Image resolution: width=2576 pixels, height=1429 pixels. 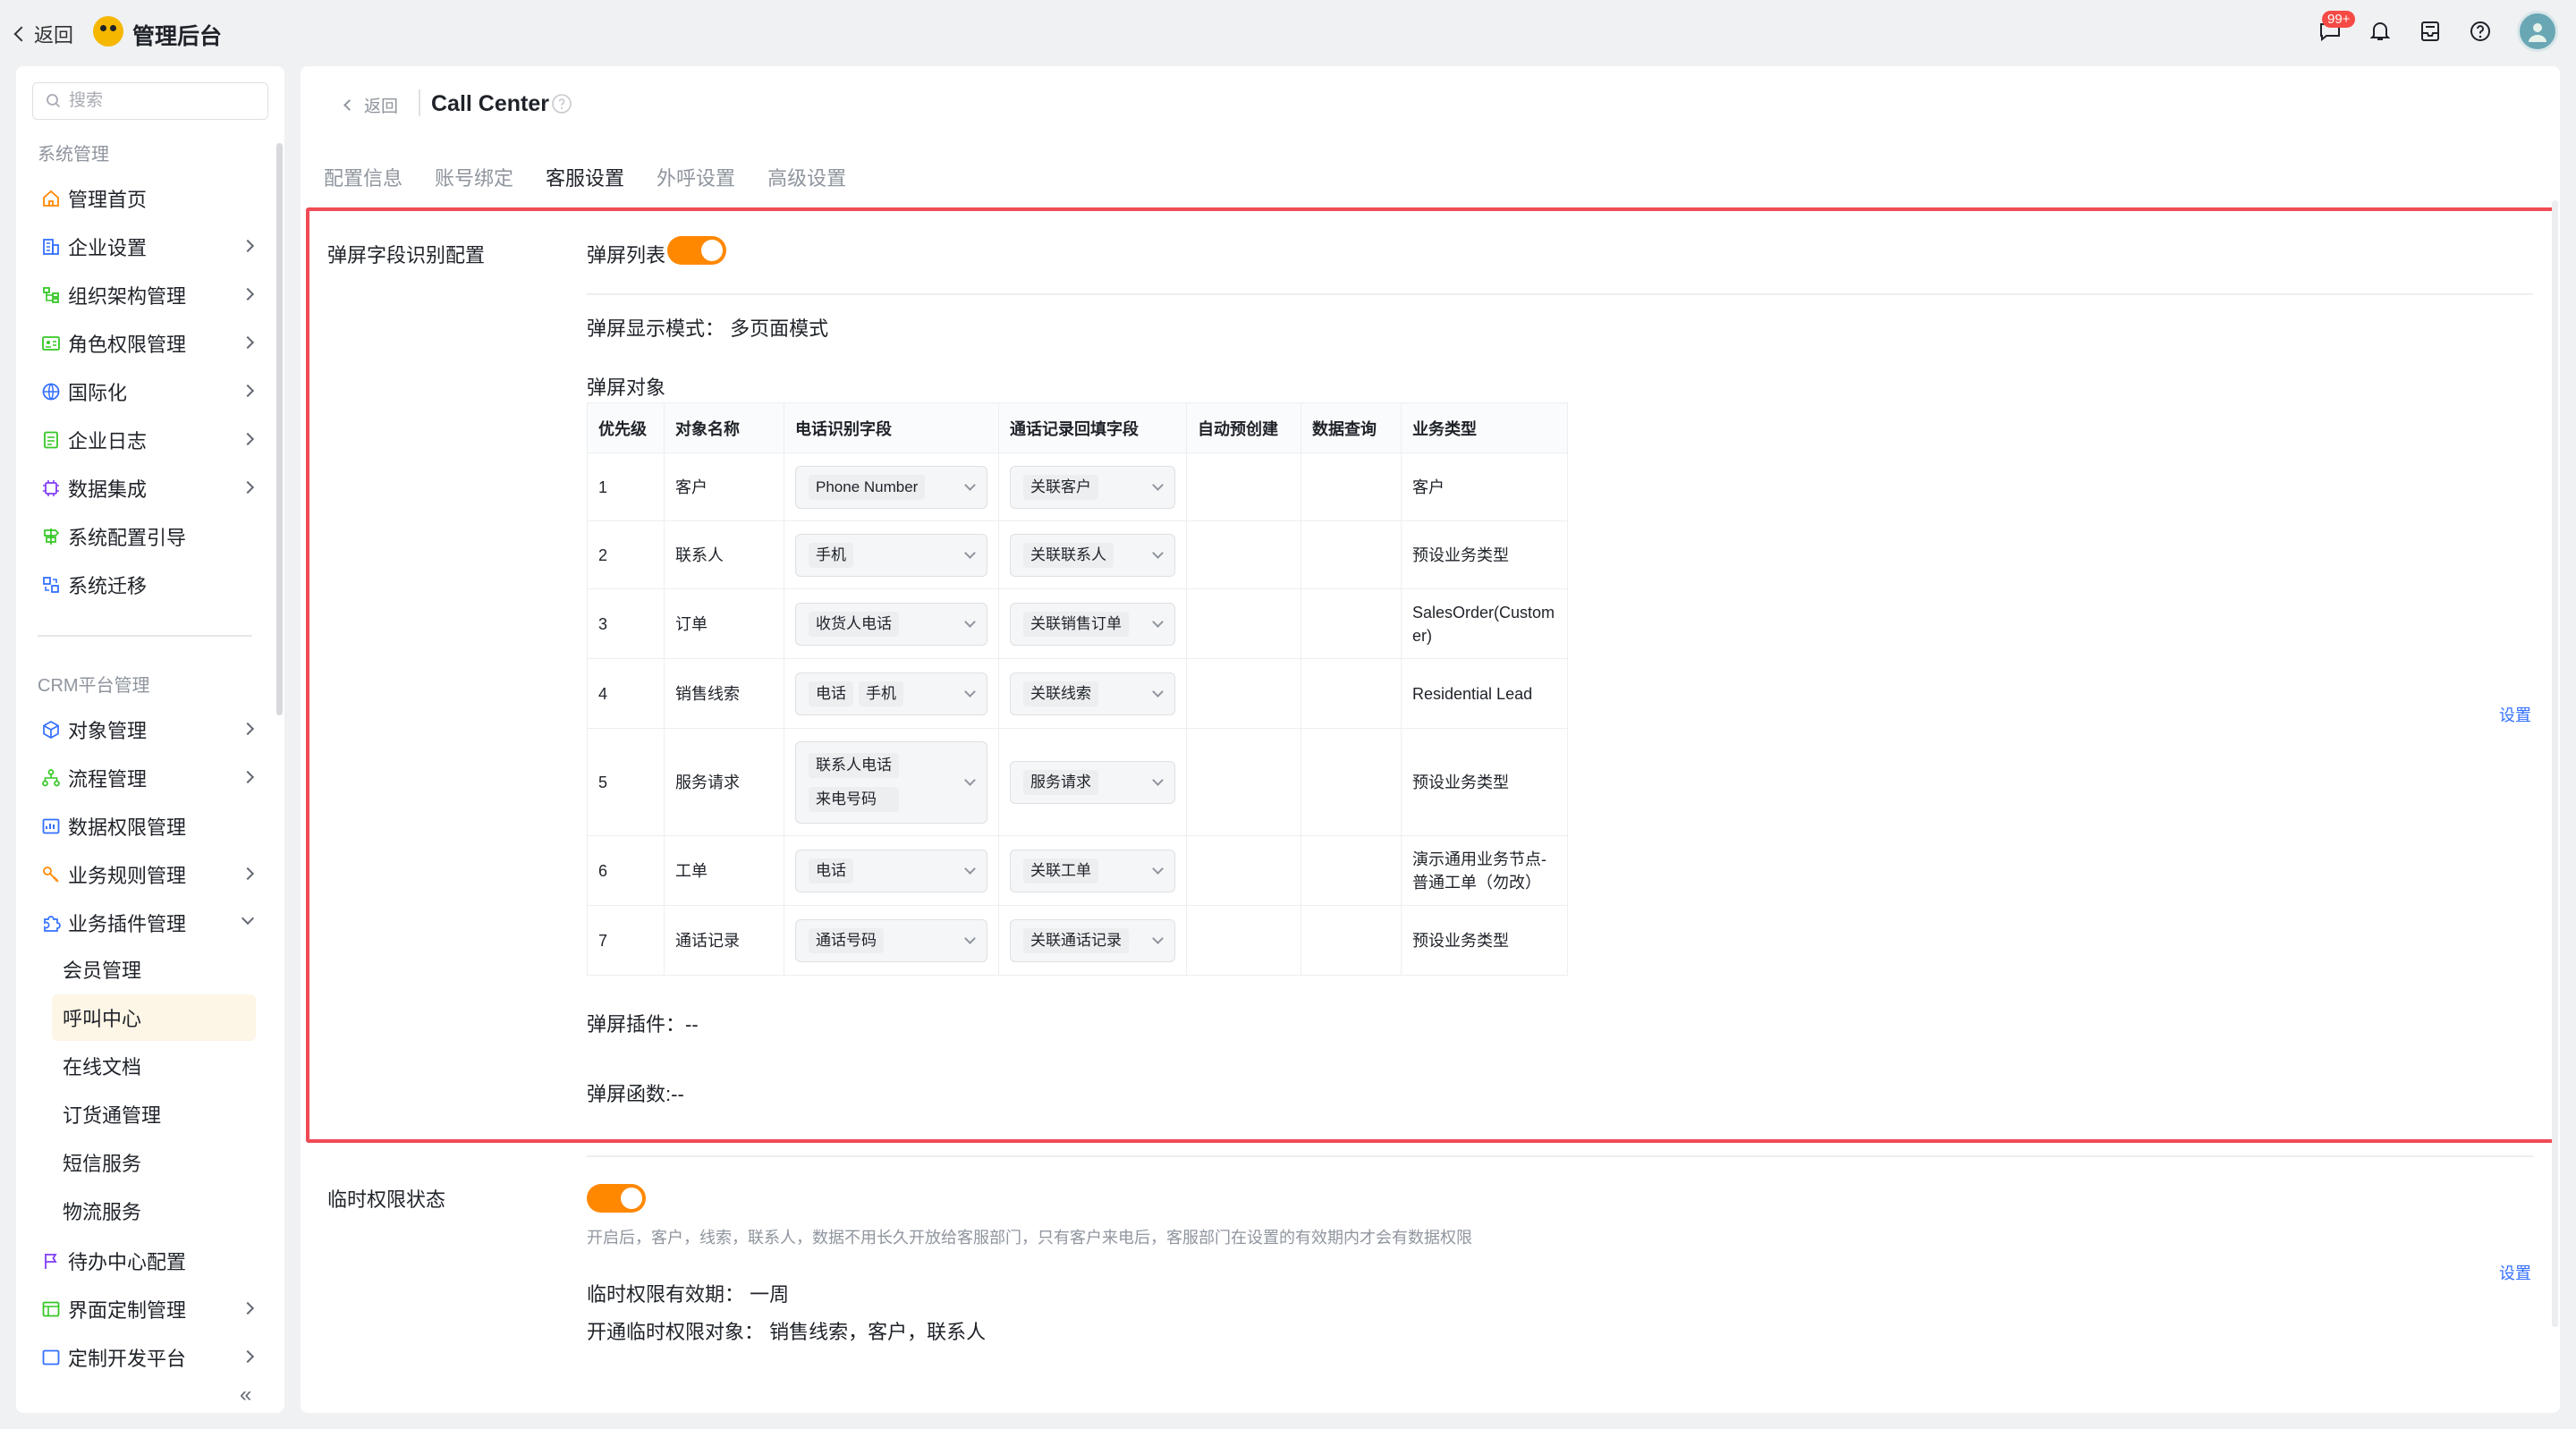 I want to click on tab-service-settings: 客服设置, so click(x=585, y=177).